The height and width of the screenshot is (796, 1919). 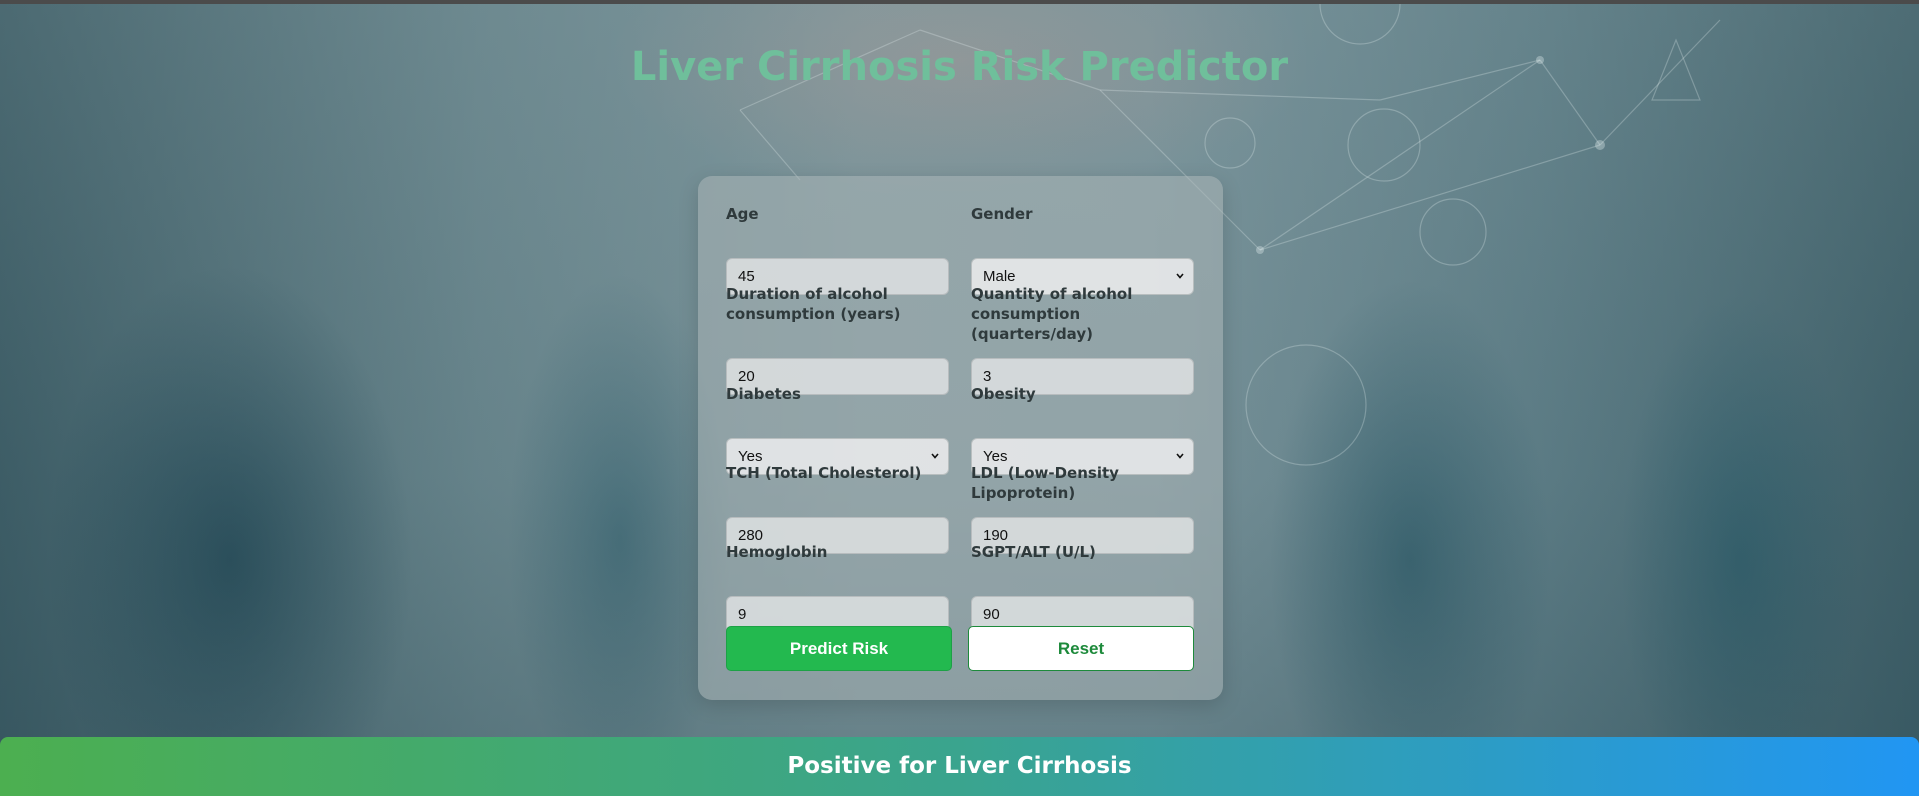 What do you see at coordinates (813, 314) in the screenshot?
I see `duration-label-line2: consumption (years)` at bounding box center [813, 314].